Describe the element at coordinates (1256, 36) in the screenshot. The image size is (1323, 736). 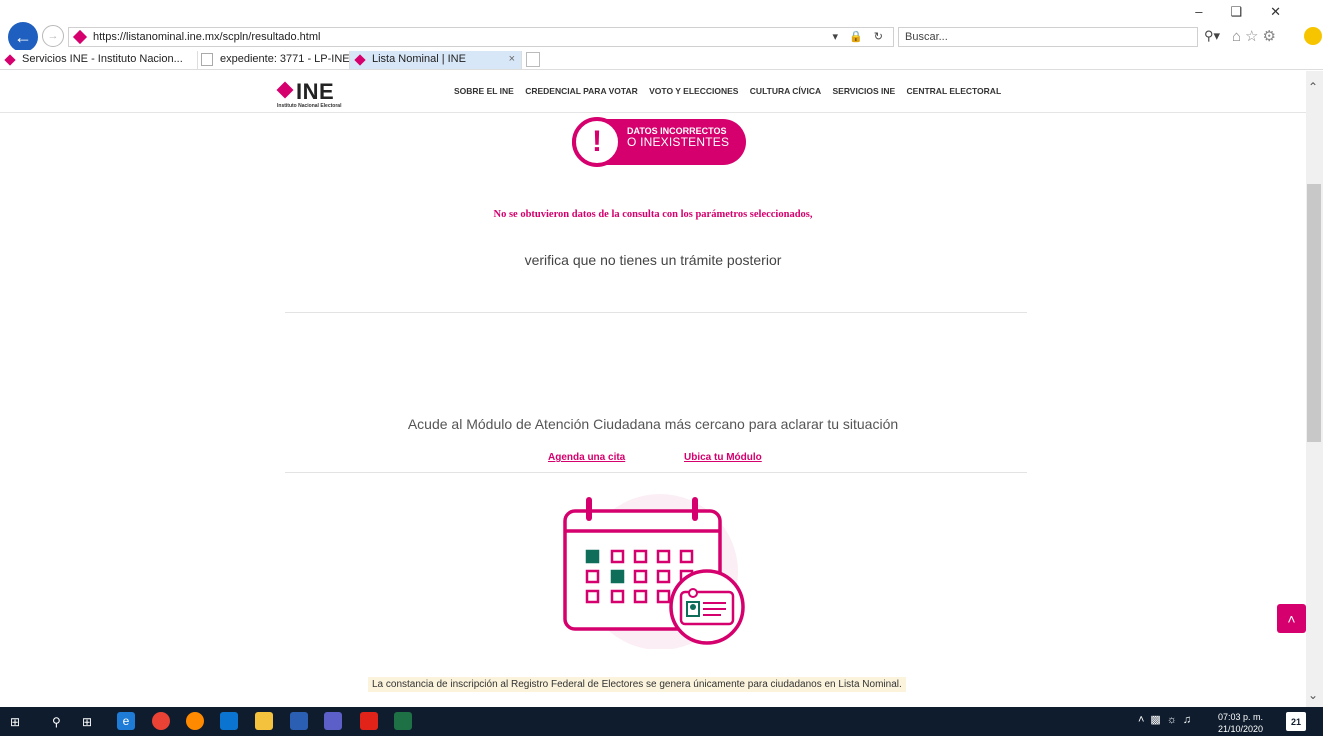
I see `toolbar-icons: ⌂☆⚙` at that location.